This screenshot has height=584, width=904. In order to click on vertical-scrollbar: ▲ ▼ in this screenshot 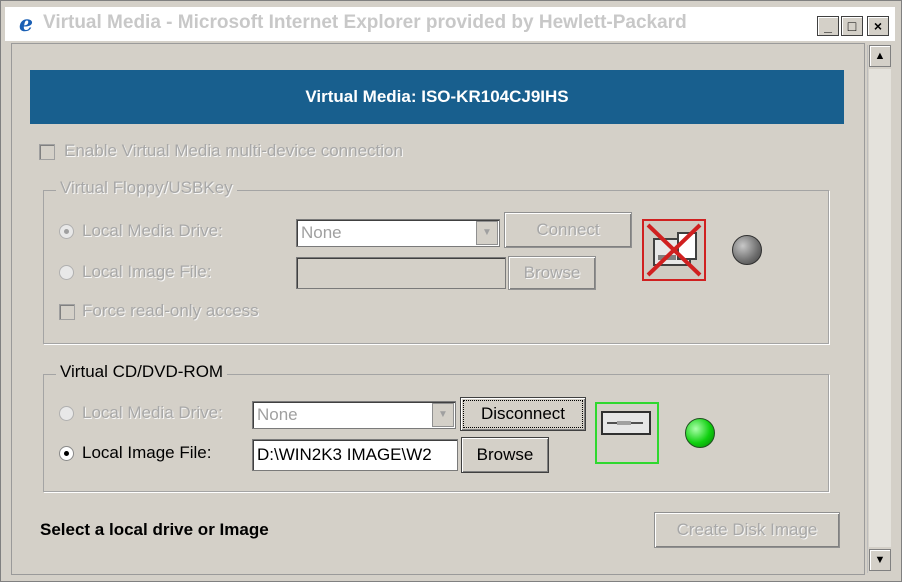, I will do `click(880, 309)`.